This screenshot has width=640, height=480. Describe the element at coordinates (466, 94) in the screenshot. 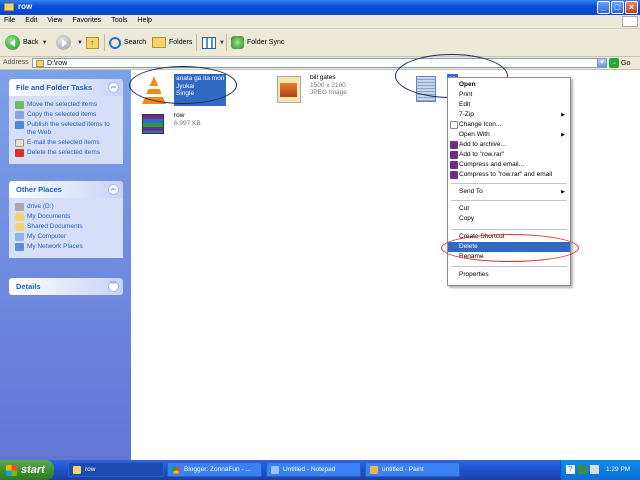

I see `menu-item-label: Print` at that location.